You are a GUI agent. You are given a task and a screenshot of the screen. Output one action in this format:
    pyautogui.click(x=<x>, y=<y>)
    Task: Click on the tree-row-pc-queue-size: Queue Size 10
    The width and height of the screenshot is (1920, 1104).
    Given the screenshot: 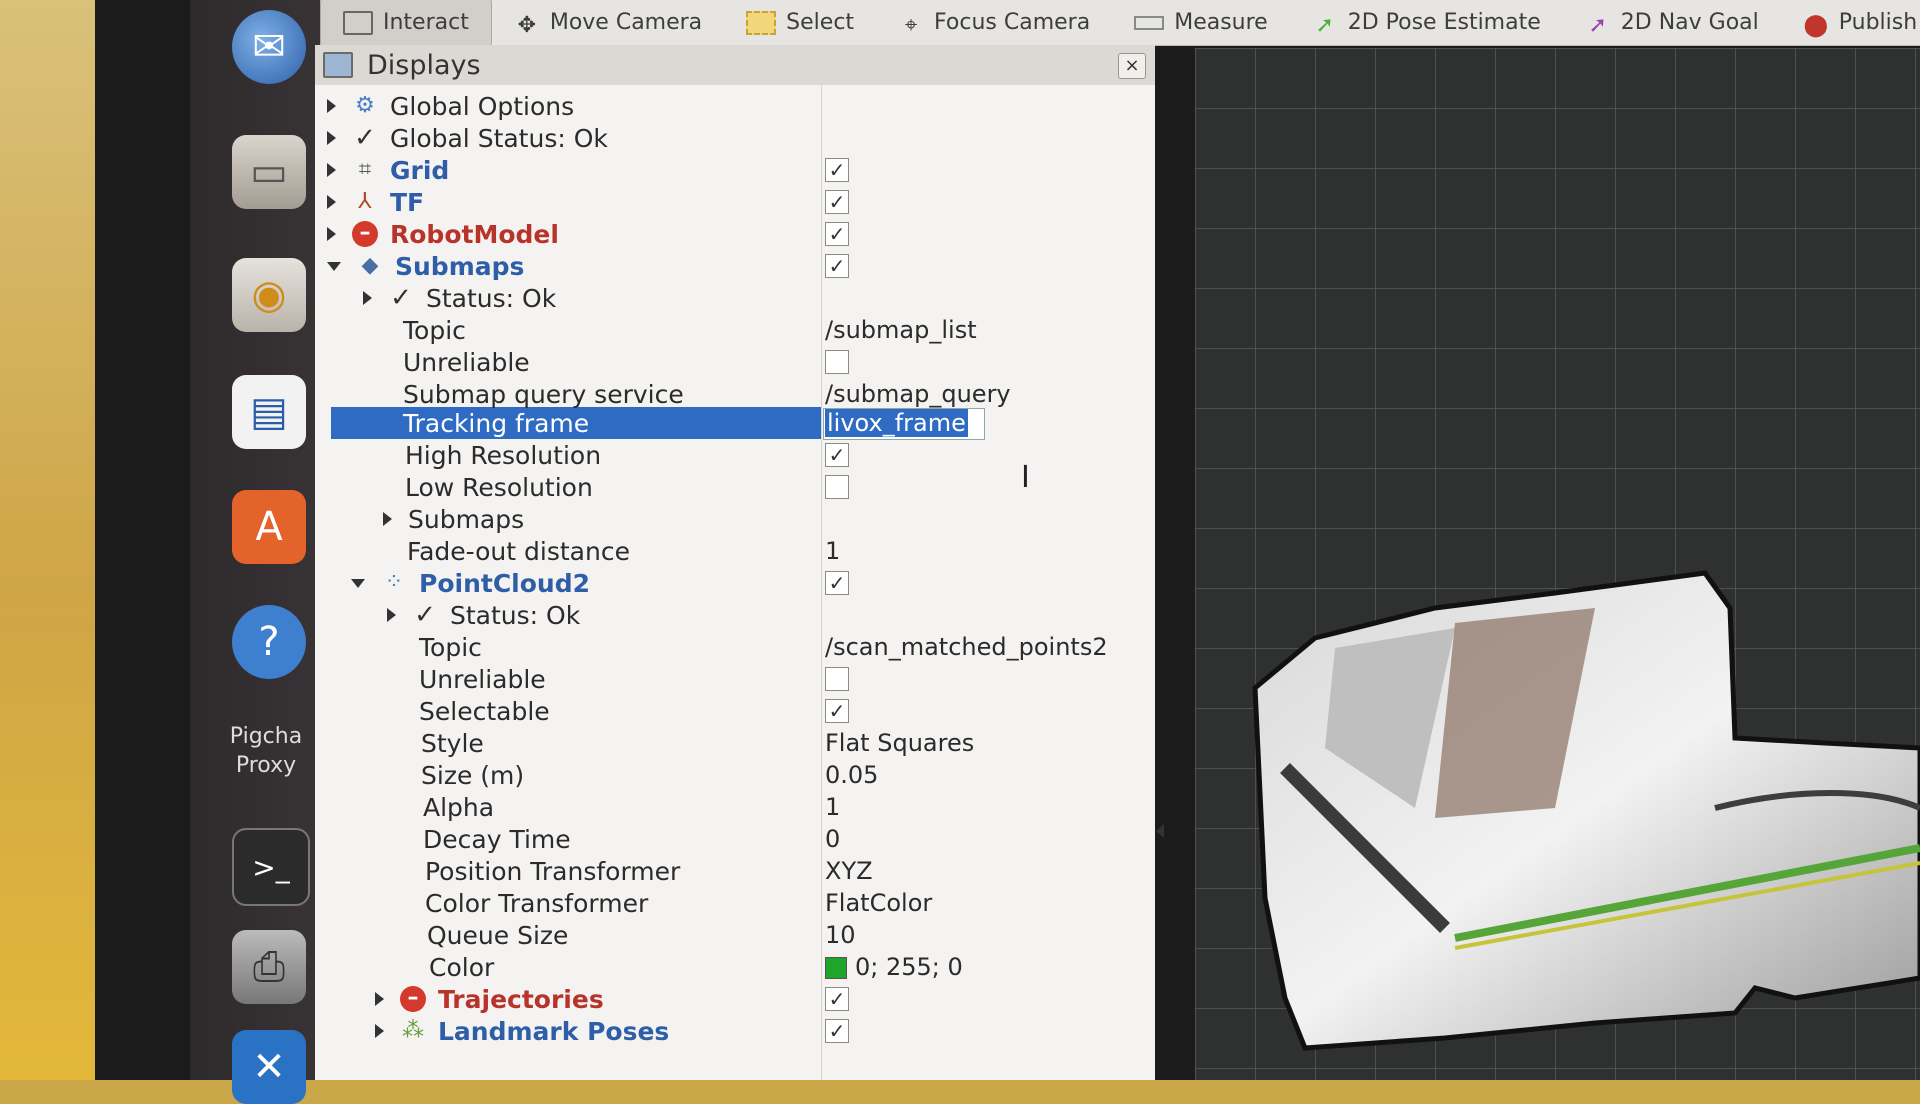 What is the action you would take?
    pyautogui.click(x=735, y=935)
    